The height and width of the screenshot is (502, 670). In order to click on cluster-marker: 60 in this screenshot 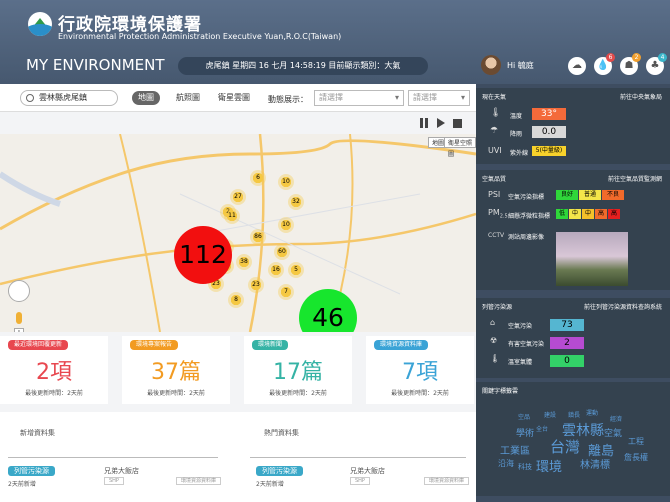, I will do `click(282, 252)`.